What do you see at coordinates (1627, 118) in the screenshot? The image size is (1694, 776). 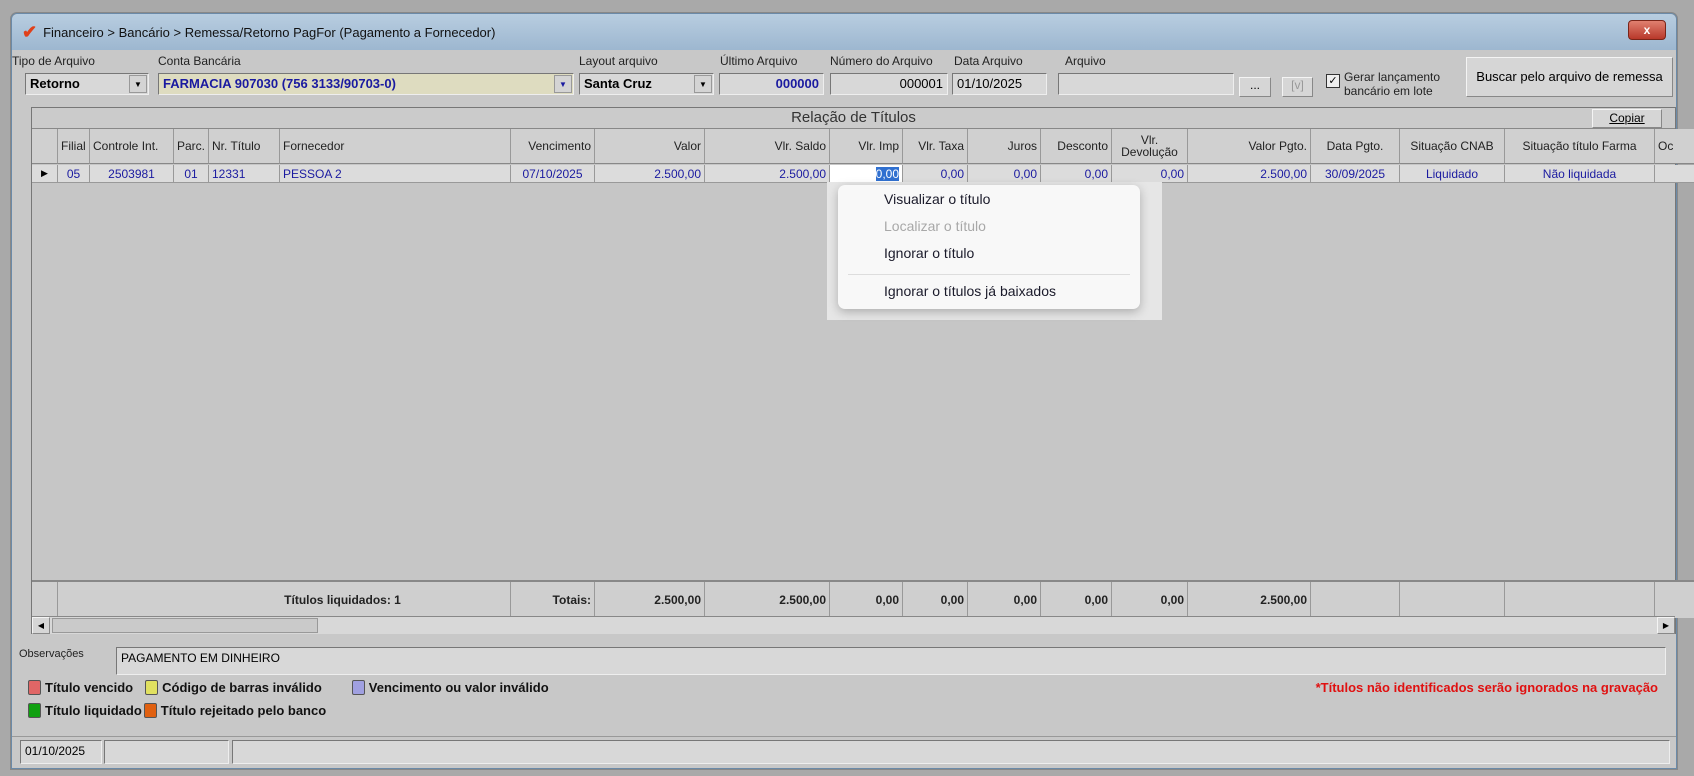 I see `copy-button: Copiar` at bounding box center [1627, 118].